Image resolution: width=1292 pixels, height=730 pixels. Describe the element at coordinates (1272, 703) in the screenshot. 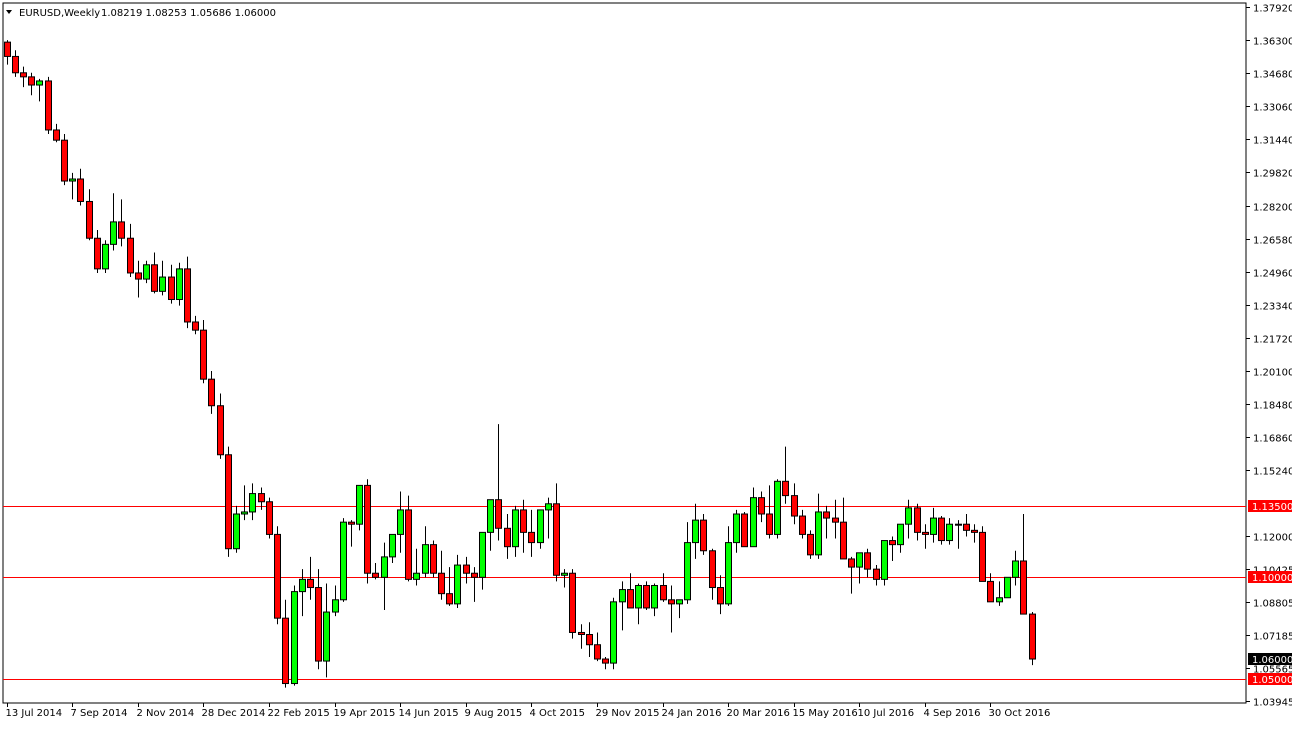

I see `y-tick-label: 1.03945` at that location.